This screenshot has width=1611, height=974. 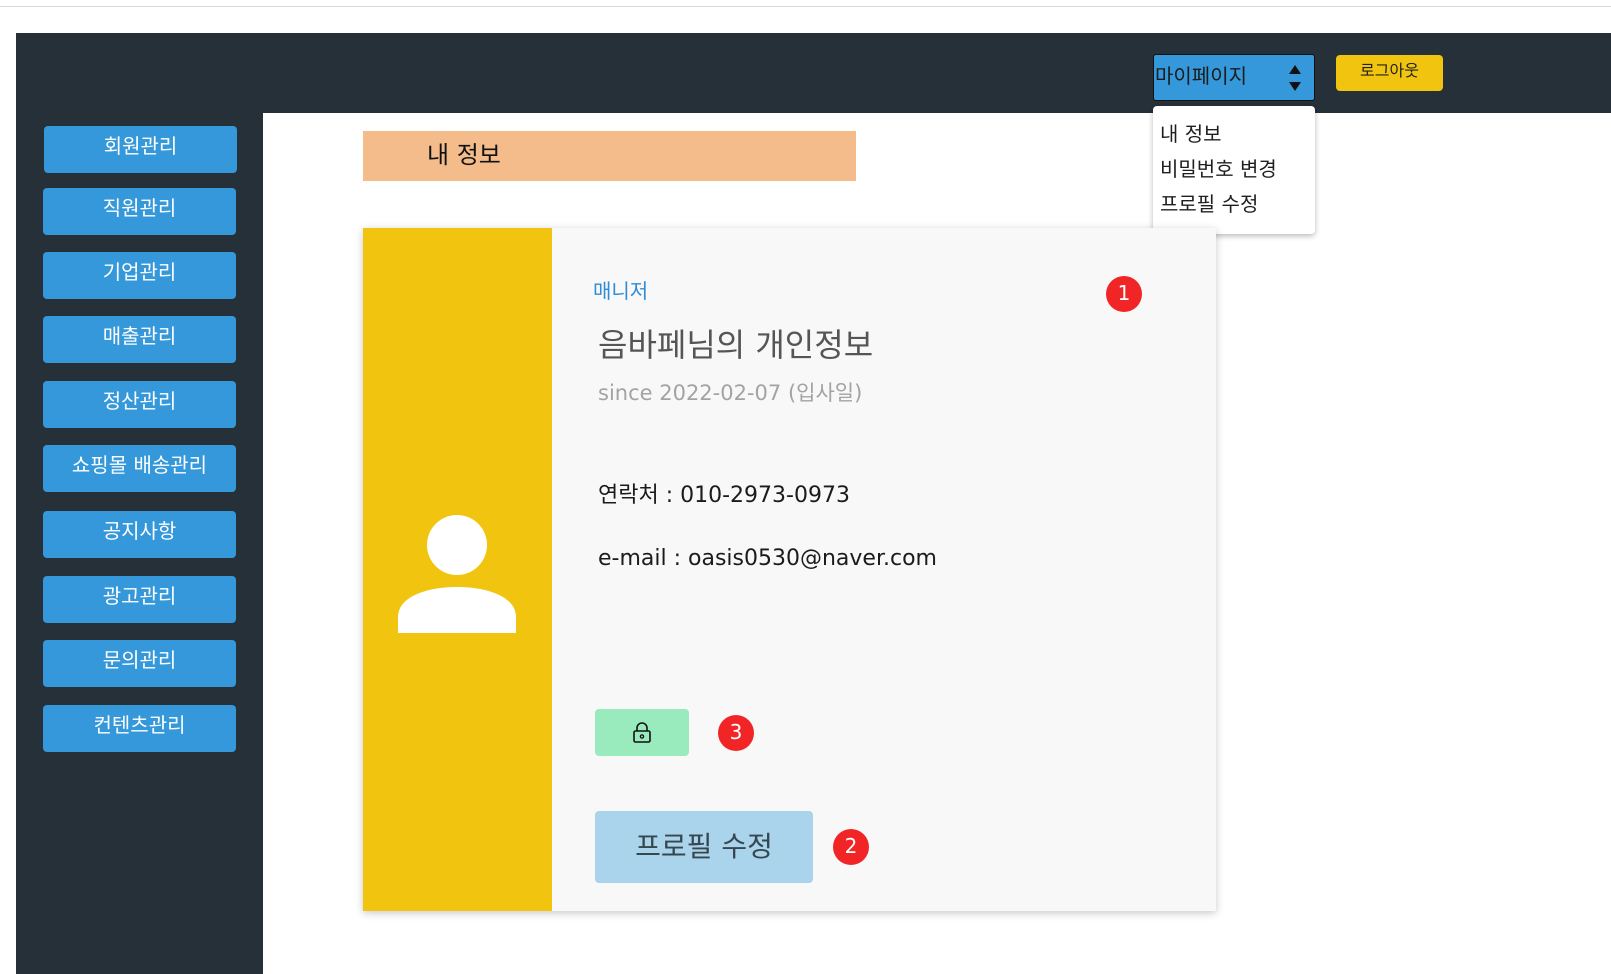 I want to click on page-title: 내 정보, so click(x=609, y=156).